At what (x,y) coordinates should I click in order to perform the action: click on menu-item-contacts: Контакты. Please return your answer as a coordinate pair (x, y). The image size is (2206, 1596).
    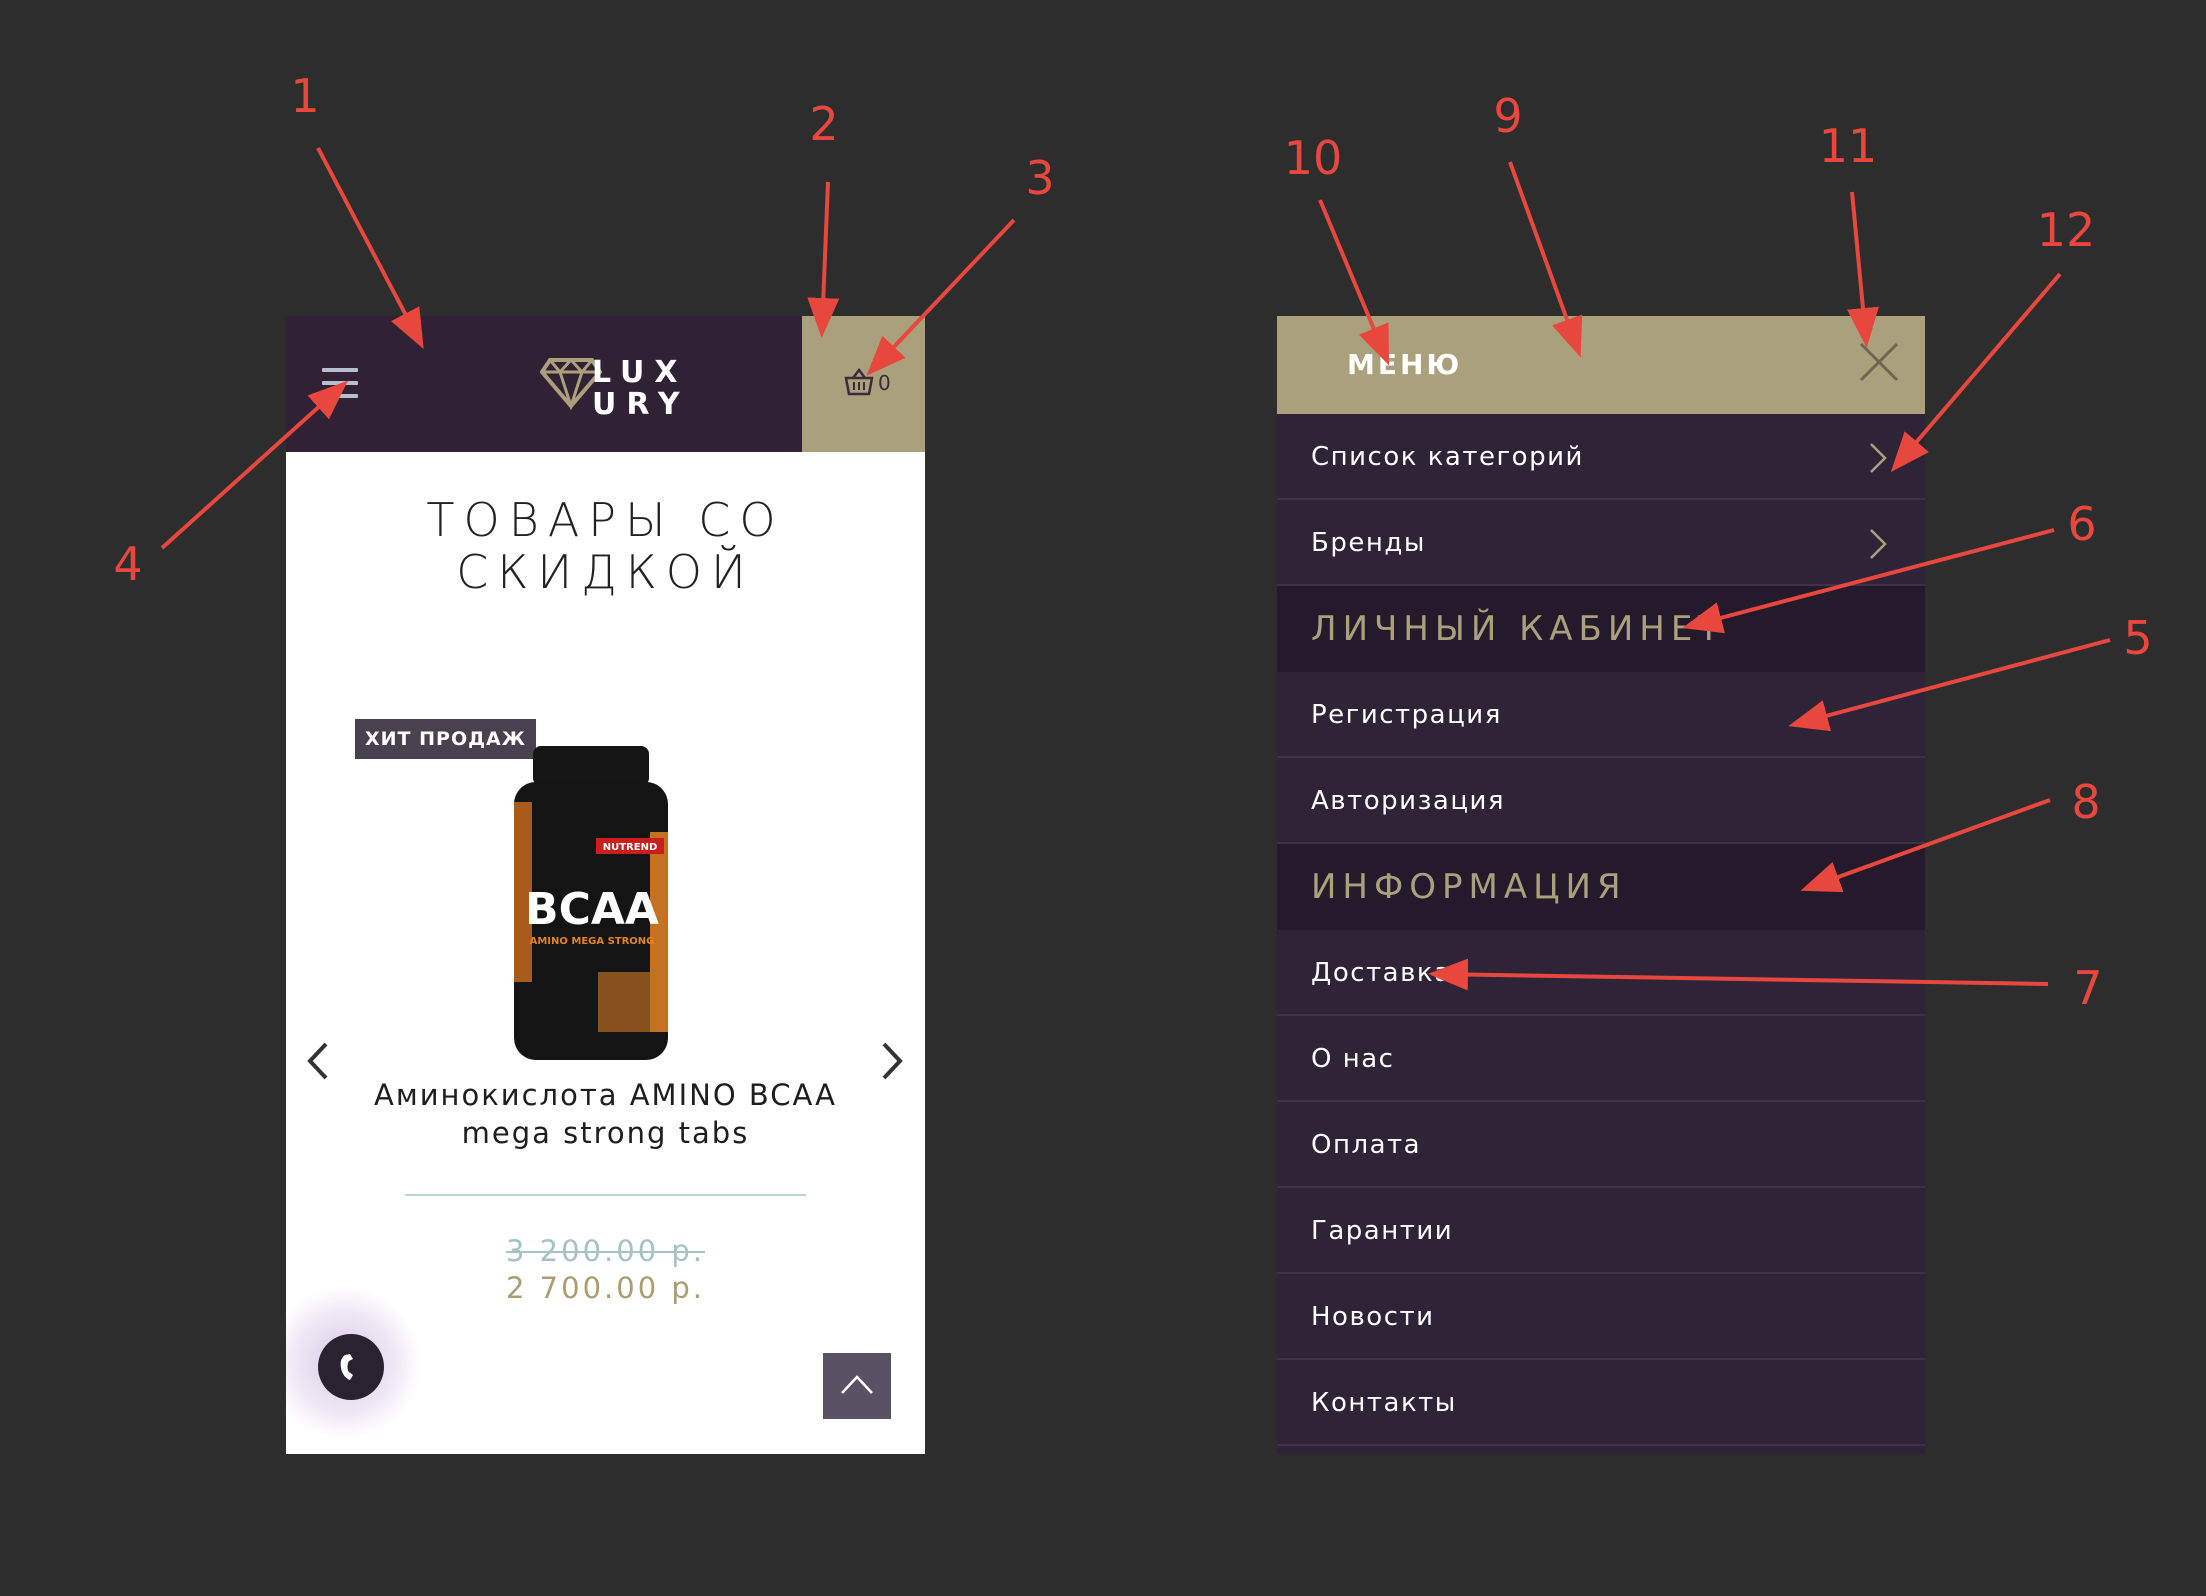
    Looking at the image, I should click on (1601, 1403).